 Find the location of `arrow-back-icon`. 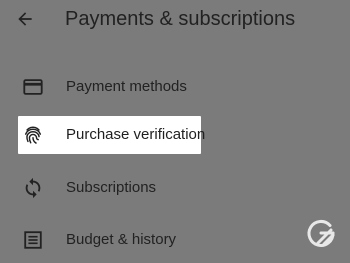

arrow-back-icon is located at coordinates (25, 19).